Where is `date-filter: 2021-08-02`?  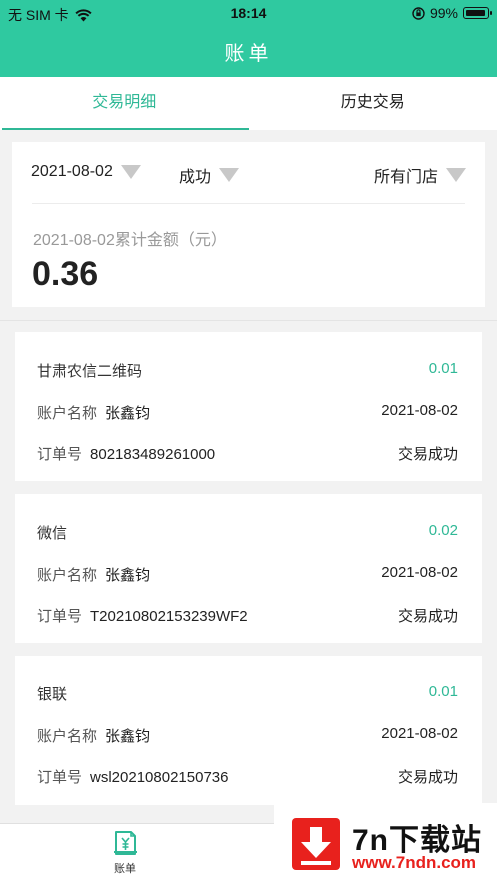
date-filter: 2021-08-02 is located at coordinates (86, 172).